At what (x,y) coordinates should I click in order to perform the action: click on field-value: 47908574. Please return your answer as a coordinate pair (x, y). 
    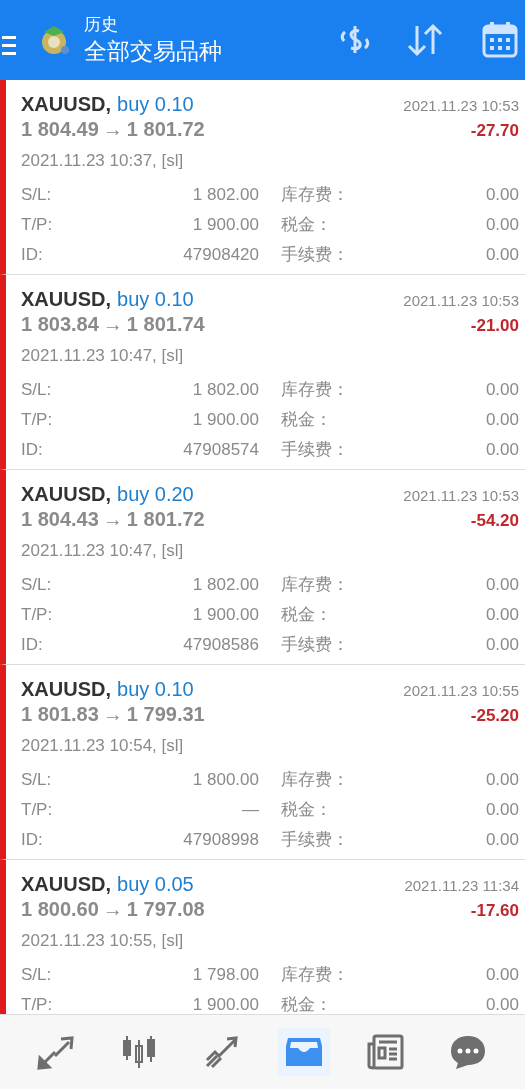
    Looking at the image, I should click on (220, 450).